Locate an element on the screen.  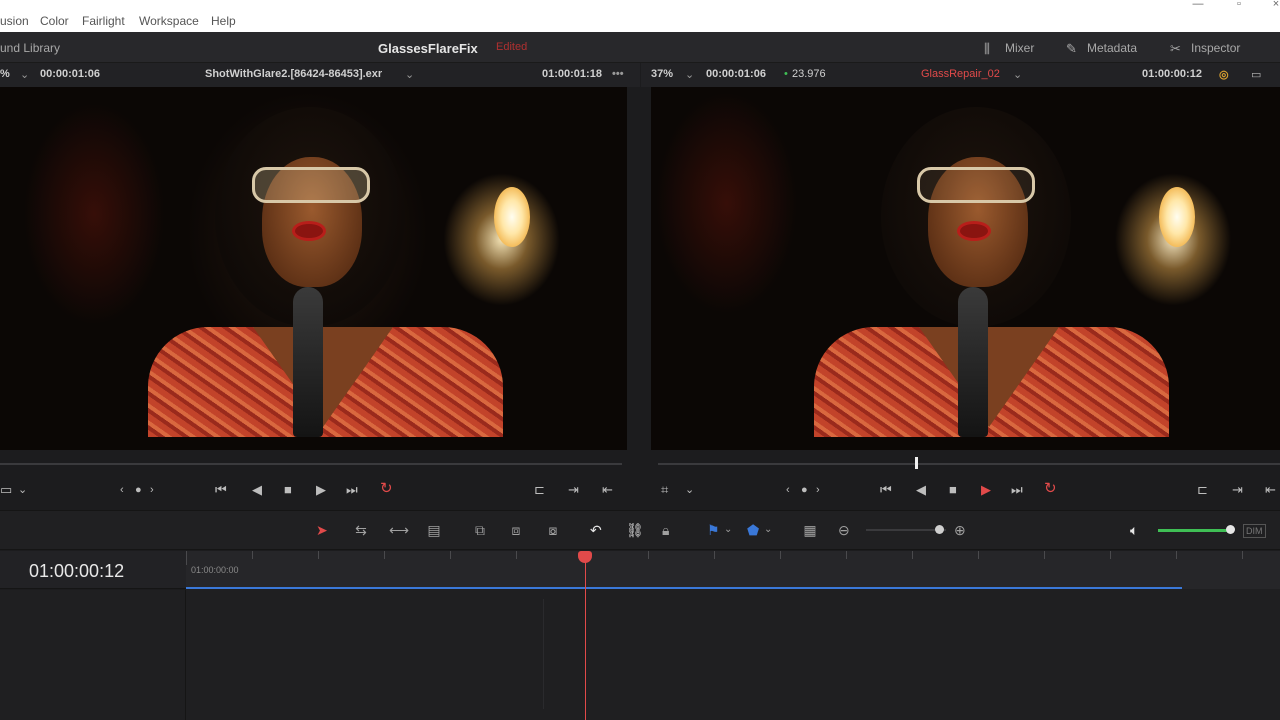
insert-clip-icon: ⧉ is located at coordinates (480, 530).